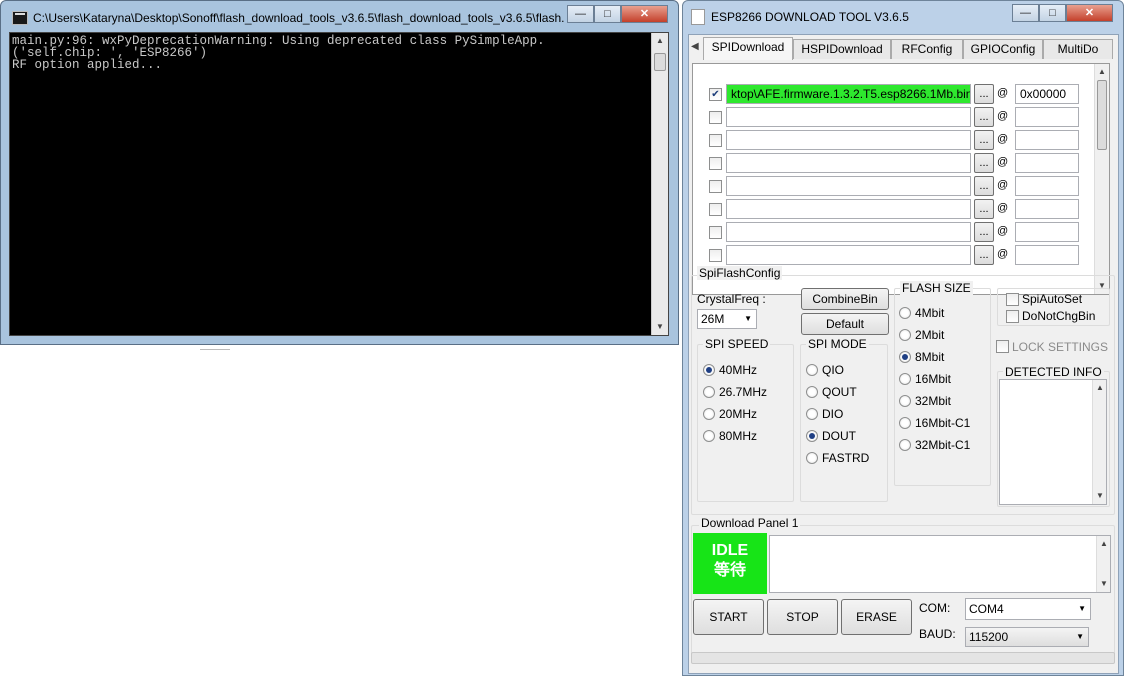  What do you see at coordinates (942, 445) in the screenshot?
I see `flash-size-option: 32Mbit-C1` at bounding box center [942, 445].